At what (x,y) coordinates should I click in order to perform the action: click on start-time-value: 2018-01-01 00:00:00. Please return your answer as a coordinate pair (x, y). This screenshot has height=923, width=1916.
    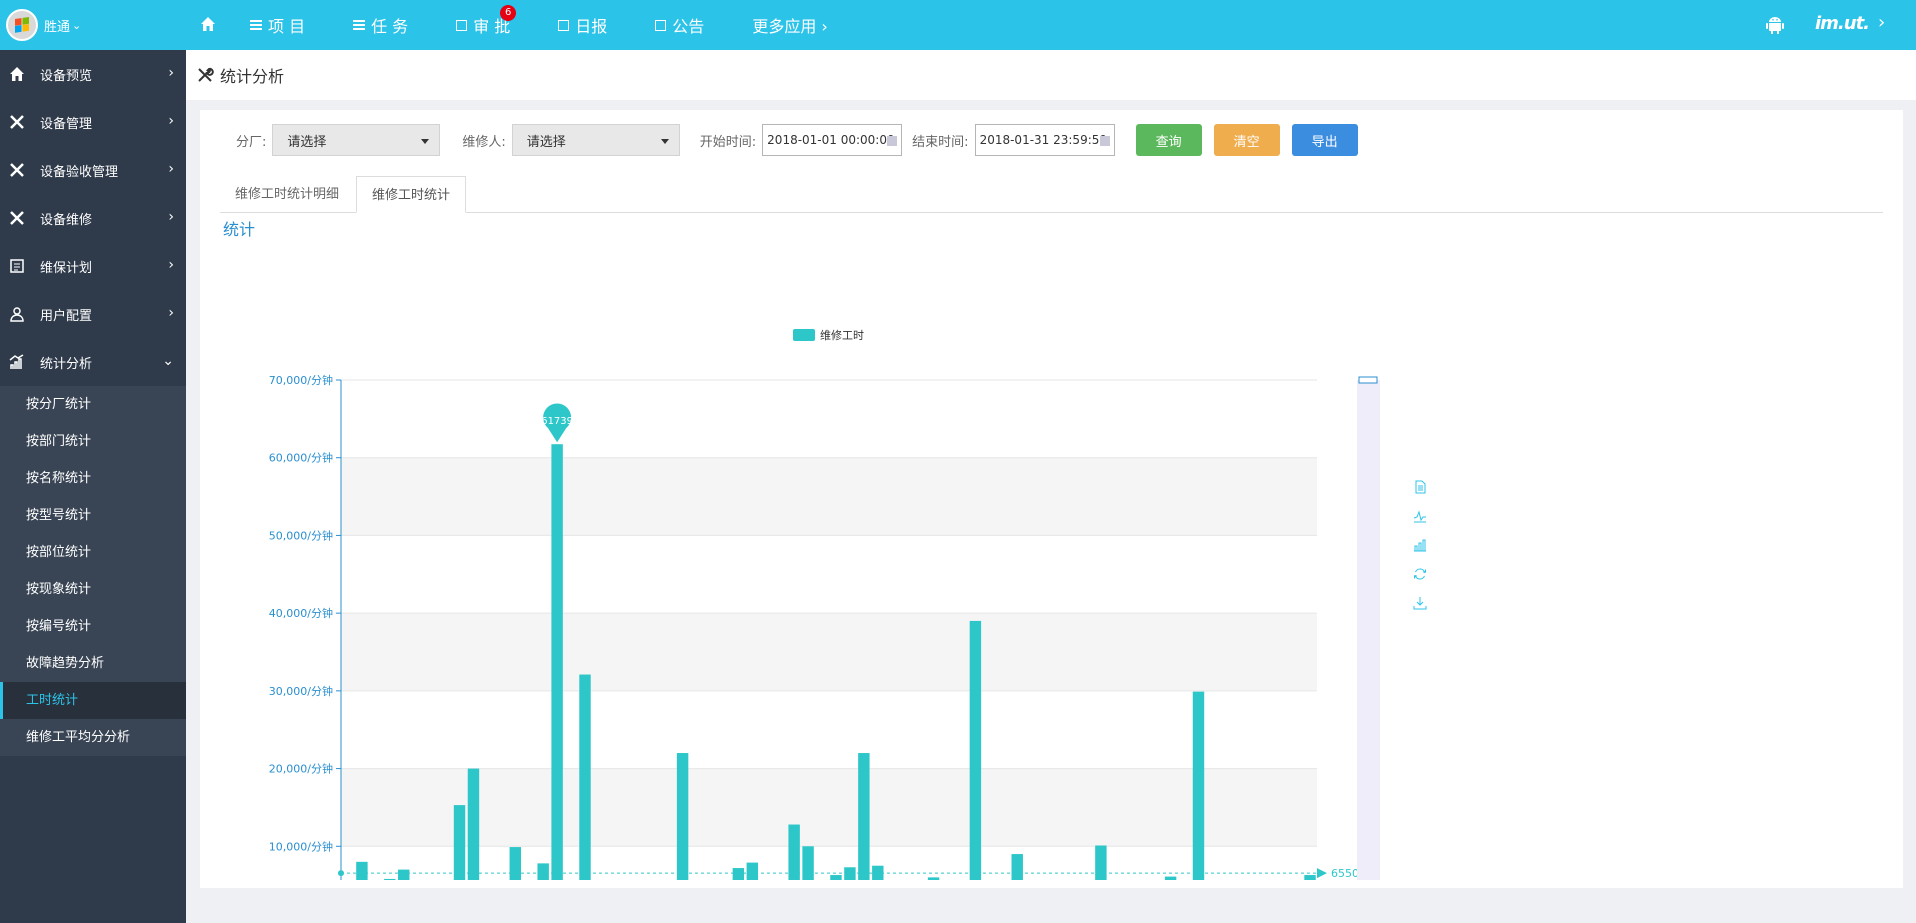
    Looking at the image, I should click on (831, 140).